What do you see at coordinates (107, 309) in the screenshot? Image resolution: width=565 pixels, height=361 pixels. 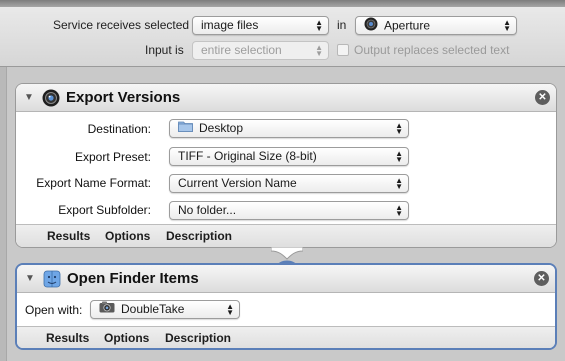 I see `doubletake-icon` at bounding box center [107, 309].